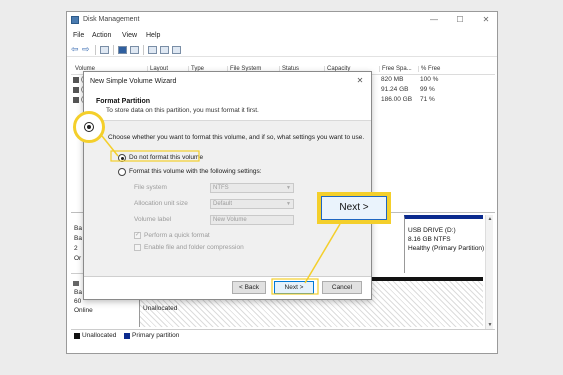 The height and width of the screenshot is (375, 563). I want to click on list-view-icon, so click(104, 50).